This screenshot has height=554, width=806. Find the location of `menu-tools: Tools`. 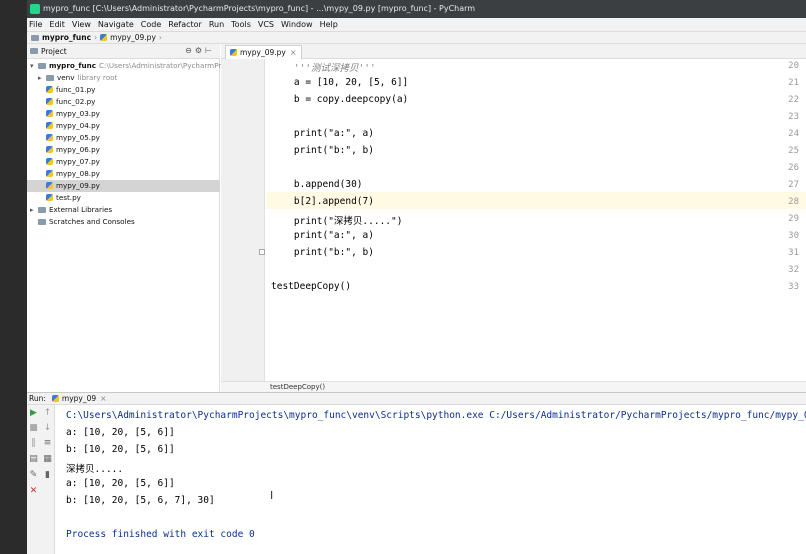

menu-tools: Tools is located at coordinates (241, 24).